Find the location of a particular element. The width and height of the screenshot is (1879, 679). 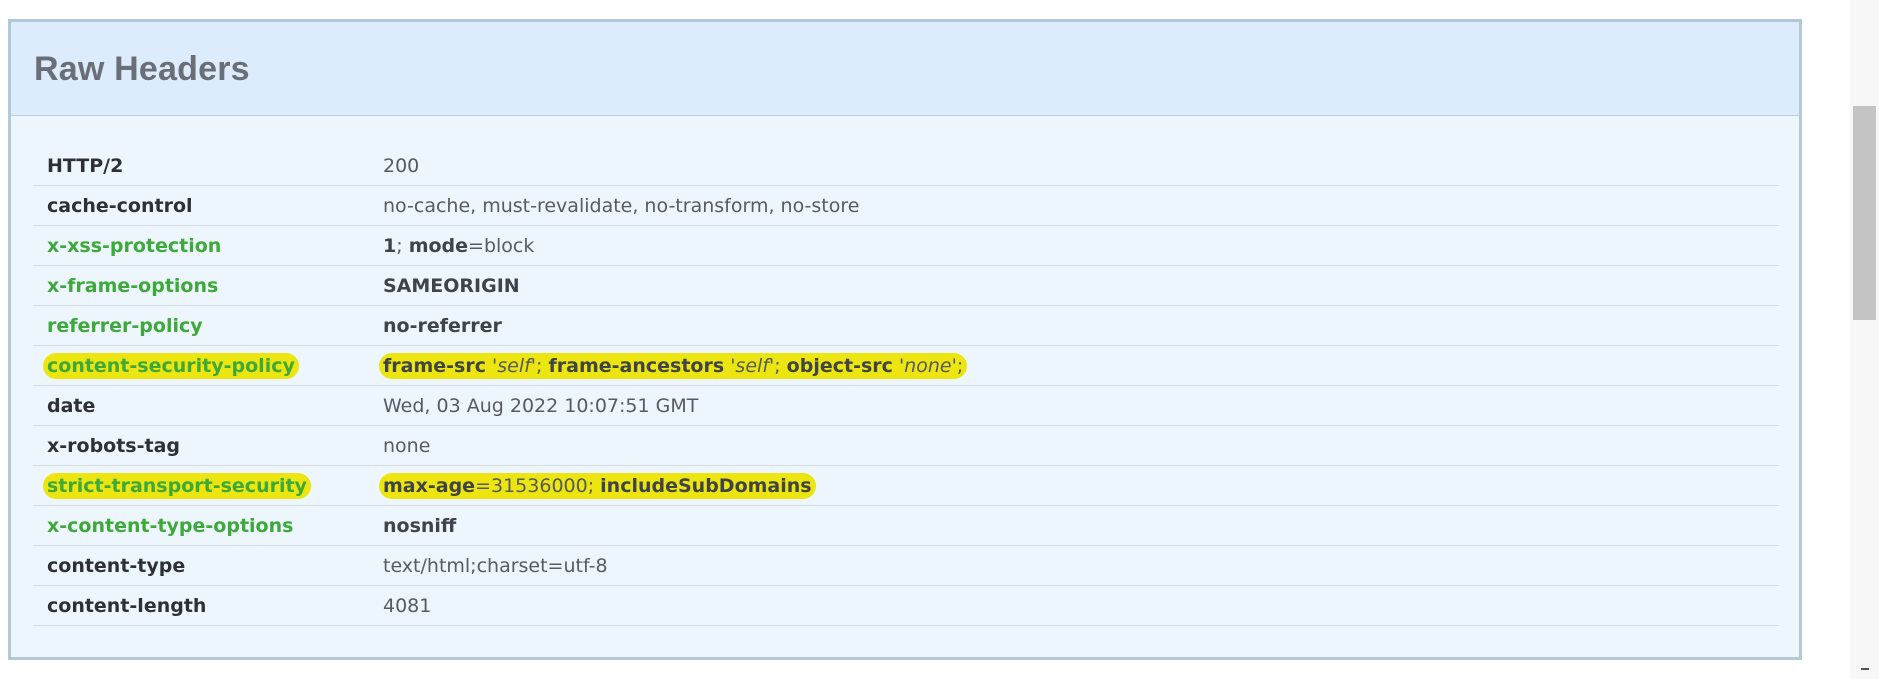

header-value: SAMEORIGIN is located at coordinates (451, 286).